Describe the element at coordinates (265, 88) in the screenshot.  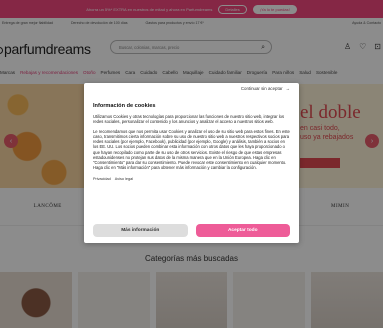
I see `continue-without-accepting-link: Continuar sin aceptar →` at that location.